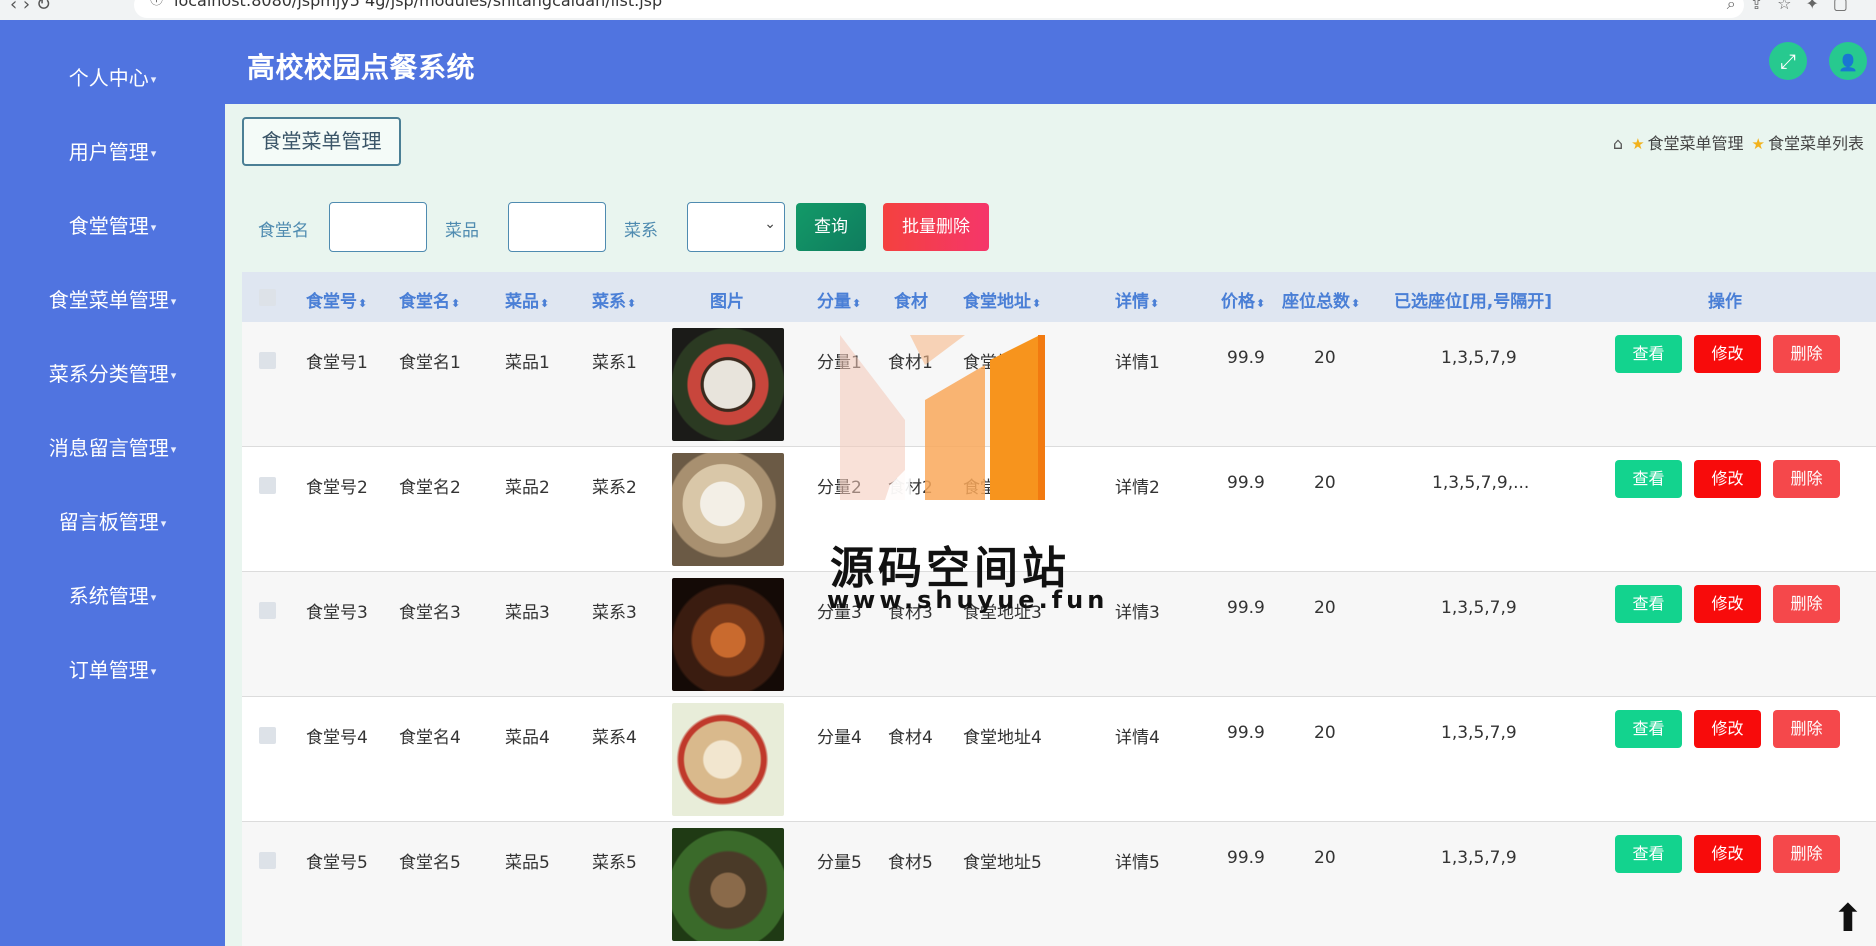  Describe the element at coordinates (336, 299) in the screenshot. I see `col-canteen-id: 食堂号⬍` at that location.